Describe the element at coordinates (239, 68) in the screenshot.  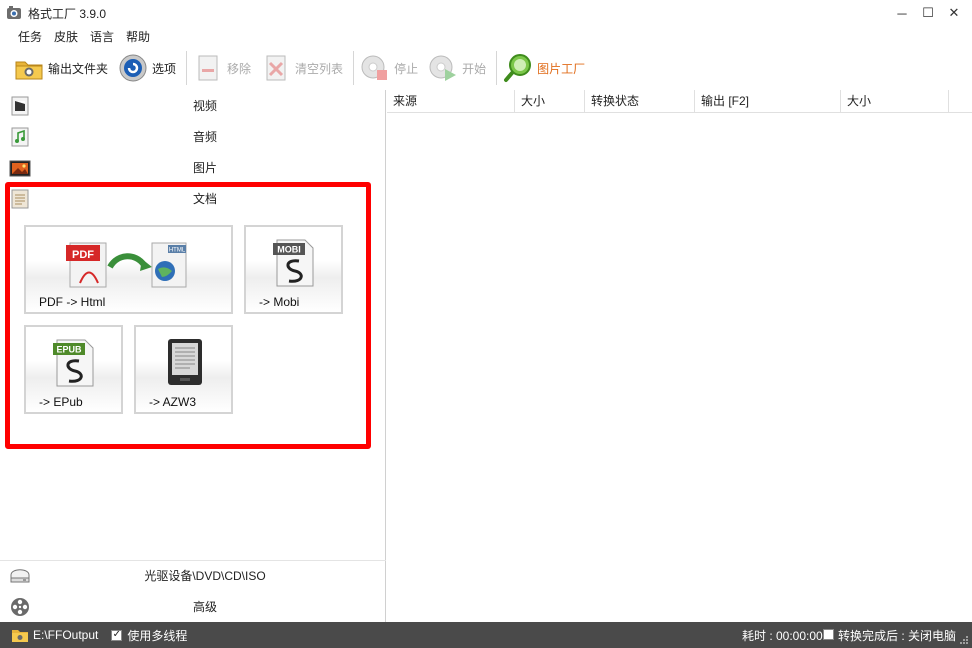
I see `remove-label: 移除` at that location.